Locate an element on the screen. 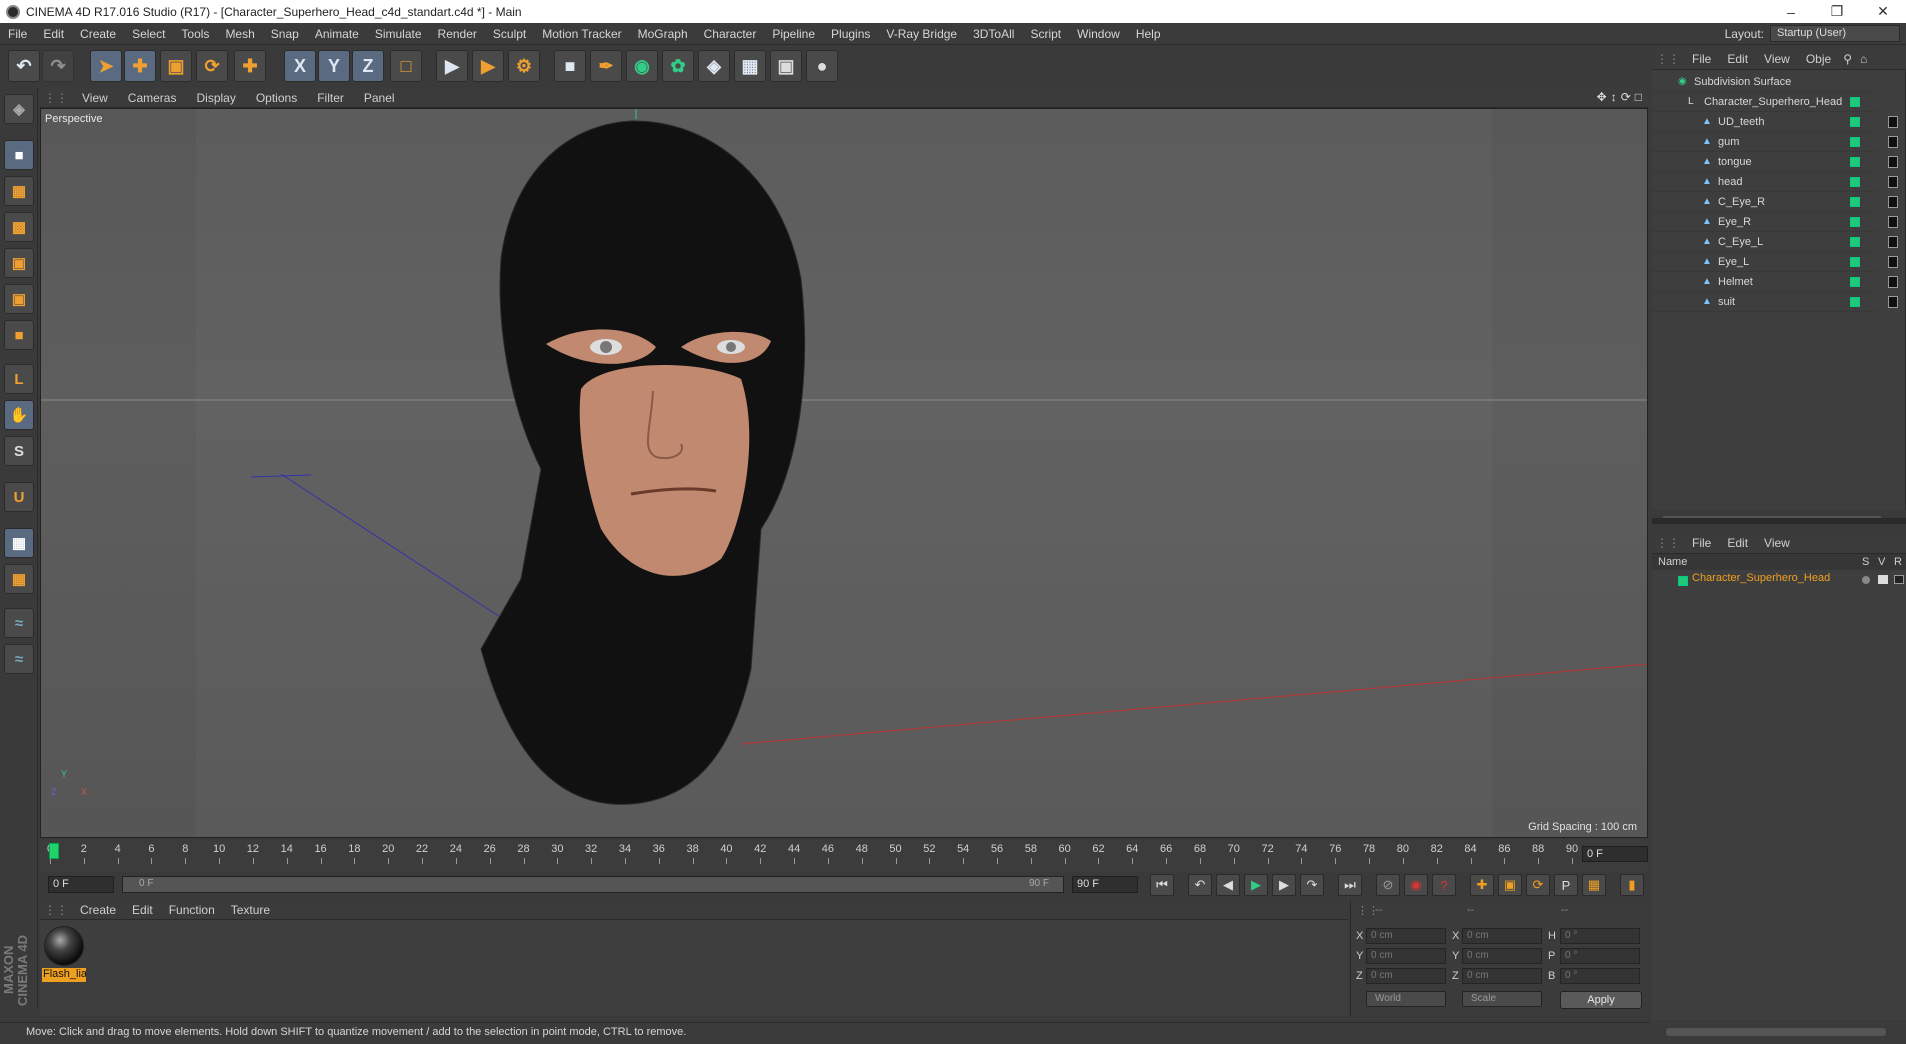 The width and height of the screenshot is (1906, 1044). coordinate-system-icon: □ is located at coordinates (406, 66).